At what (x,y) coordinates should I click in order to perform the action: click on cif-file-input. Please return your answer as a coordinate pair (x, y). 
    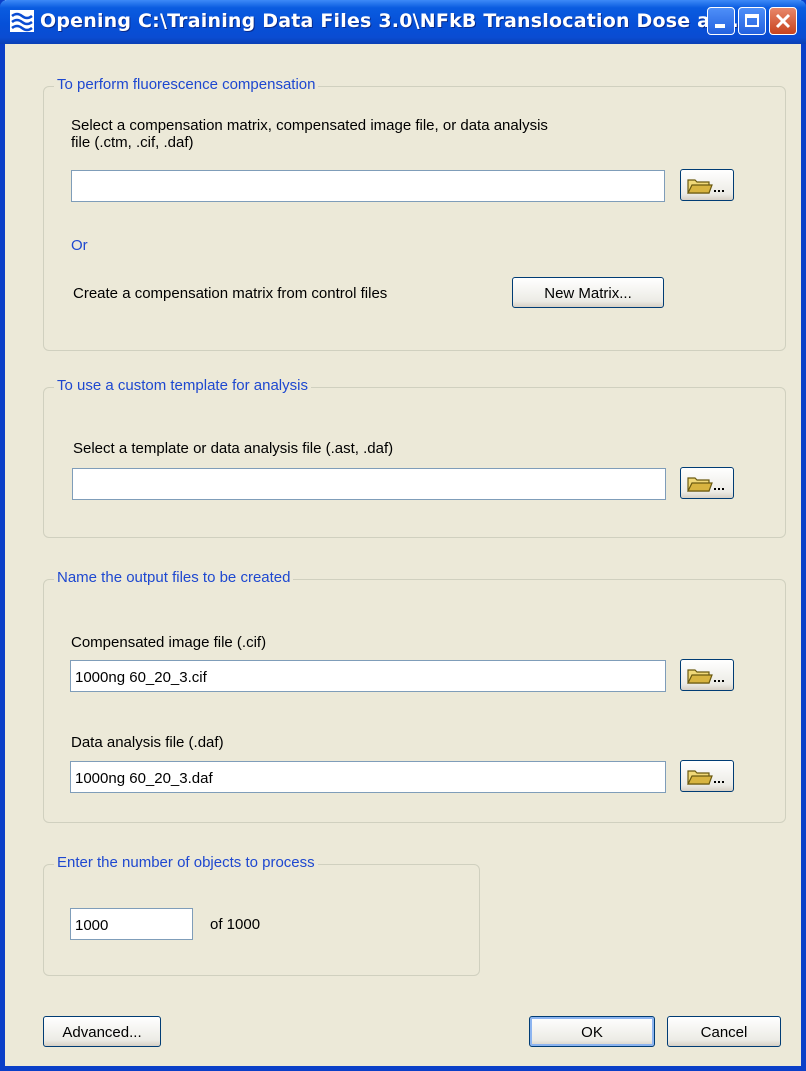
    Looking at the image, I should click on (368, 676).